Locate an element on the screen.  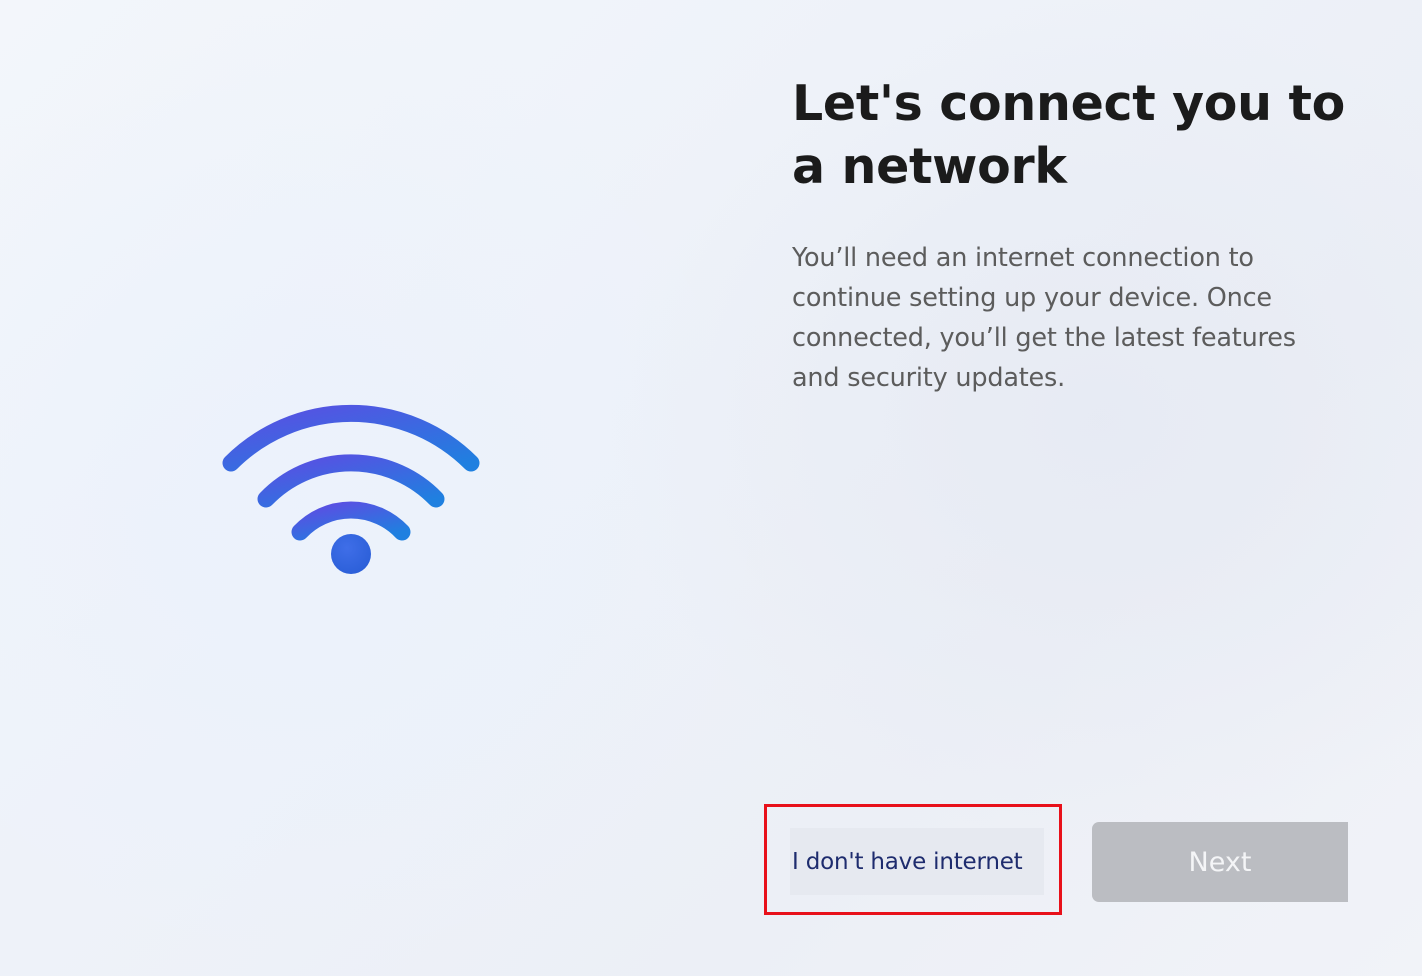
wifi-icon is located at coordinates (351, 489).